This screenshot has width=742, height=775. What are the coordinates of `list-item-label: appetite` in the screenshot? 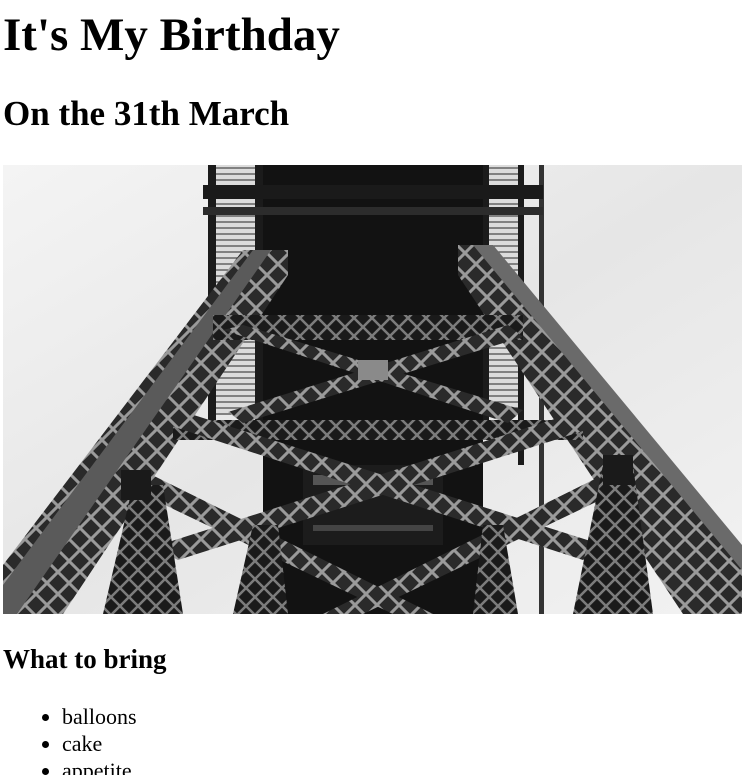 It's located at (97, 766).